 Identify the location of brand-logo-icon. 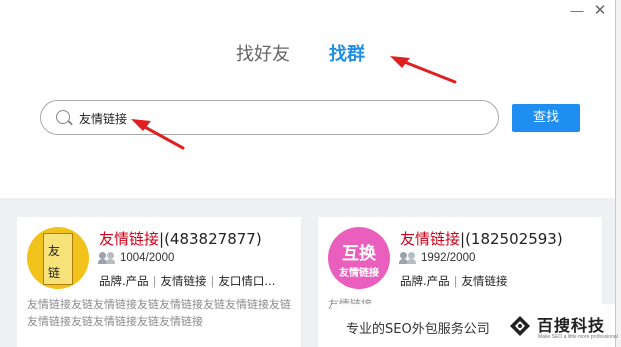
(520, 326).